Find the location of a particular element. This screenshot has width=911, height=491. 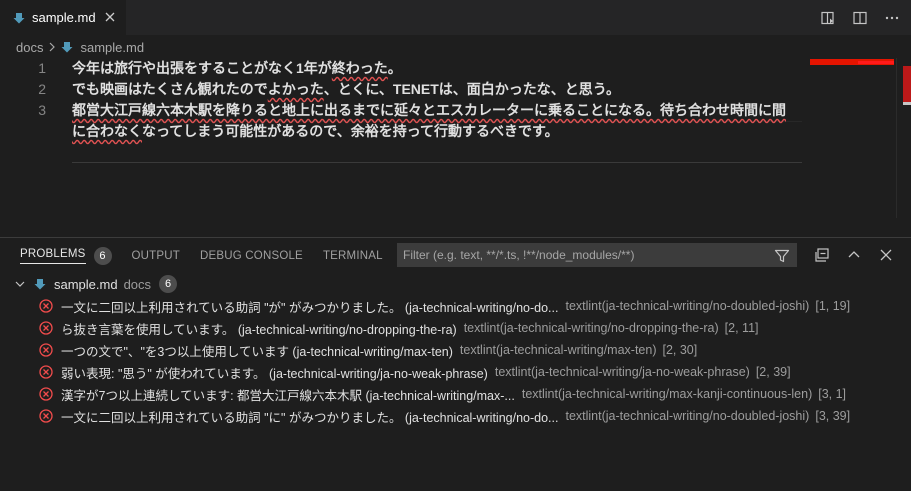

tab-label: DEBUG CONSOLE is located at coordinates (251, 256).